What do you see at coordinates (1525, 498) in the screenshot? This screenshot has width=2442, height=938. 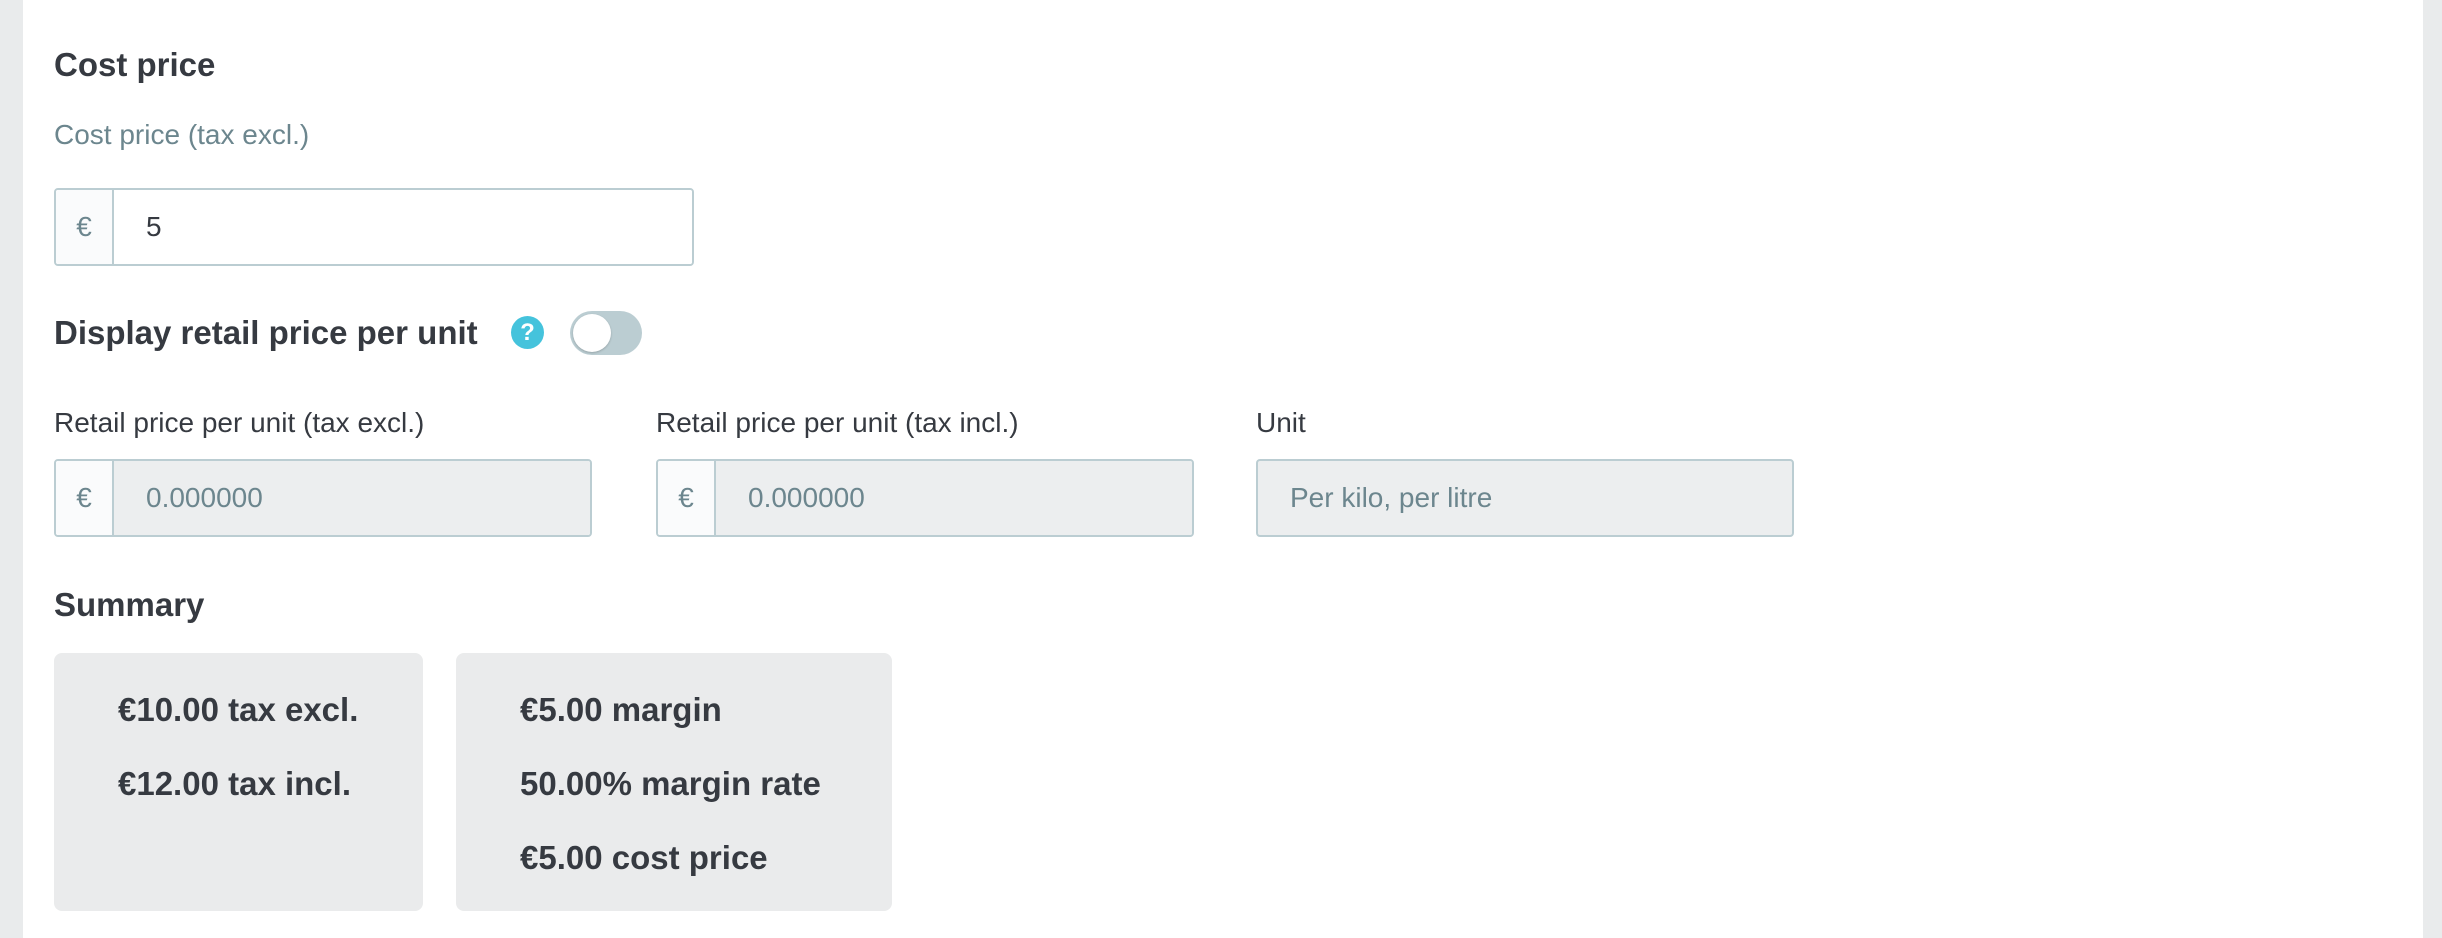 I see `unit-input` at bounding box center [1525, 498].